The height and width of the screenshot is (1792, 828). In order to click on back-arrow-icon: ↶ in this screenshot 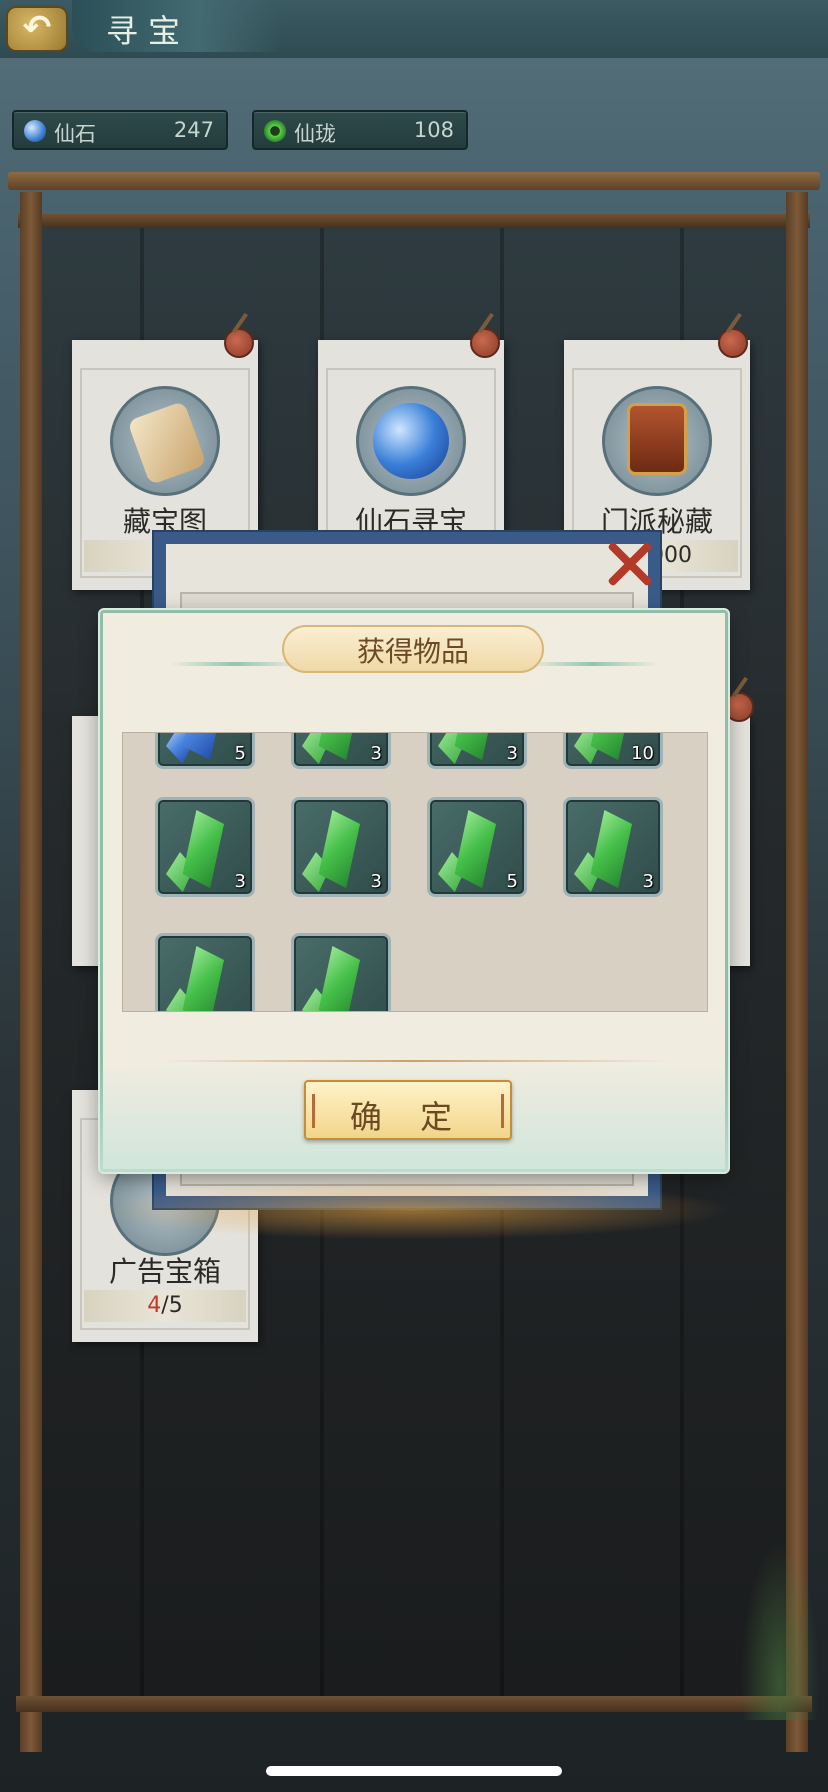, I will do `click(37, 28)`.